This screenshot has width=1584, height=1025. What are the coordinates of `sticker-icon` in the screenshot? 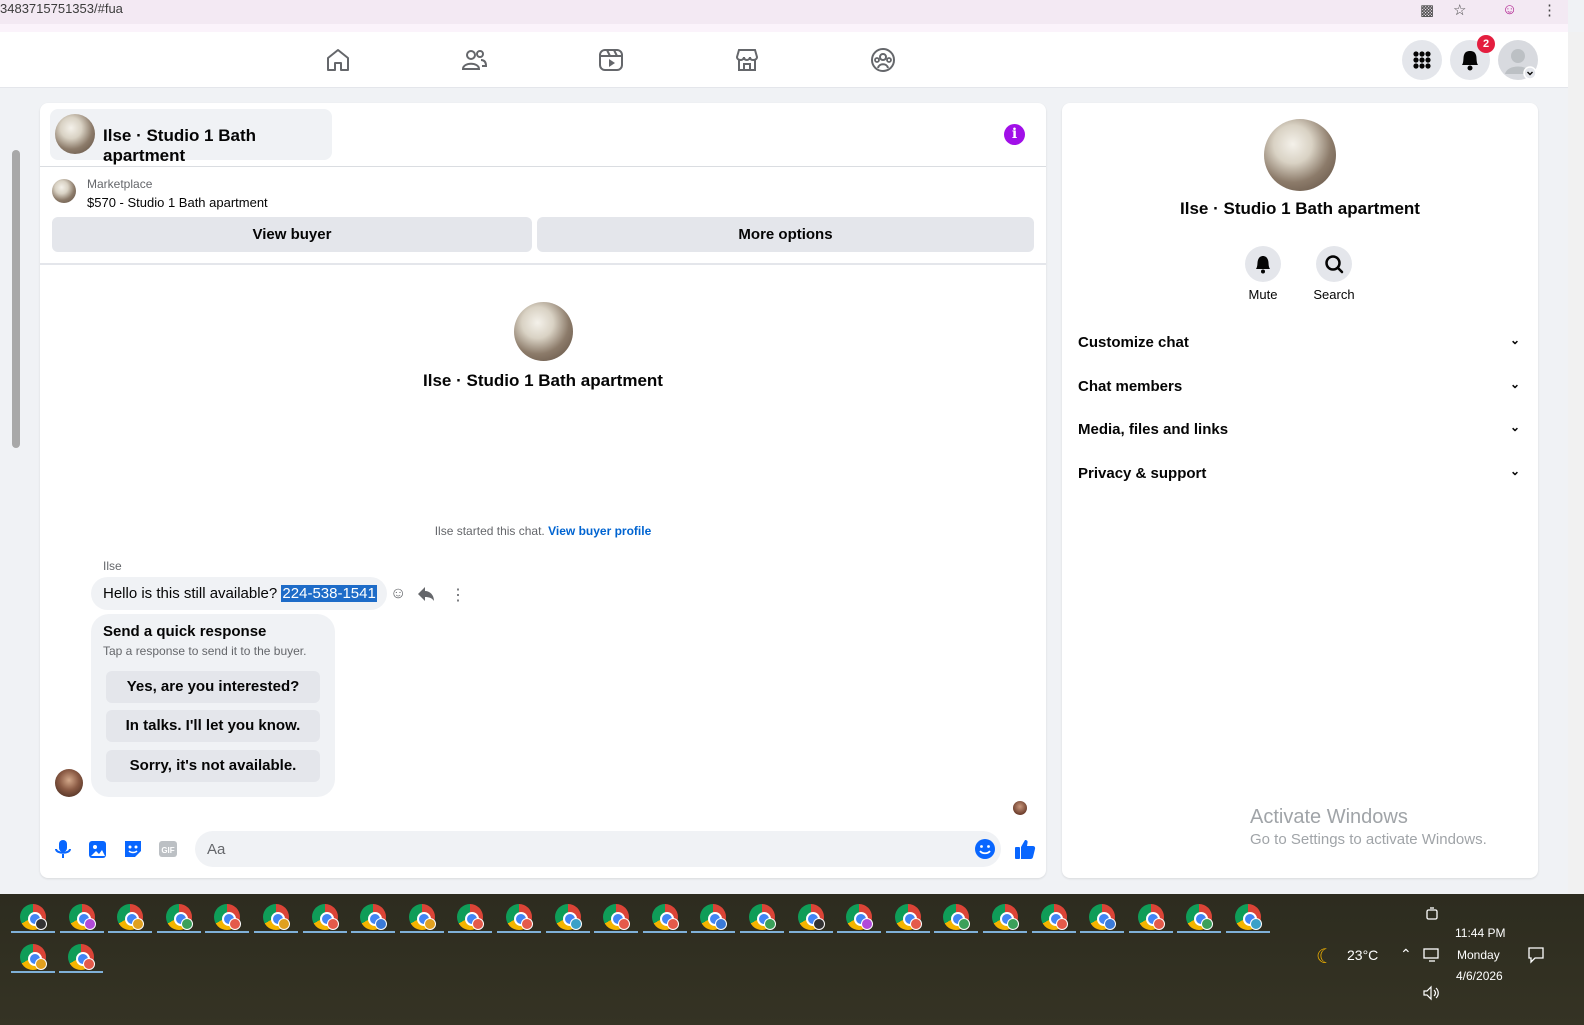 It's located at (133, 849).